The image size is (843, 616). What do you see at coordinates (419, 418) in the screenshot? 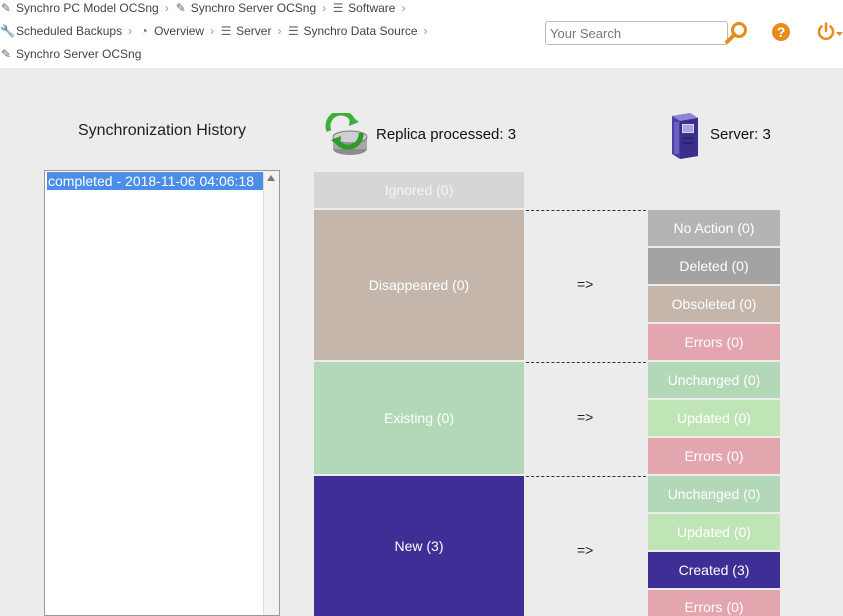
I see `existing-block: Existing (0)` at bounding box center [419, 418].